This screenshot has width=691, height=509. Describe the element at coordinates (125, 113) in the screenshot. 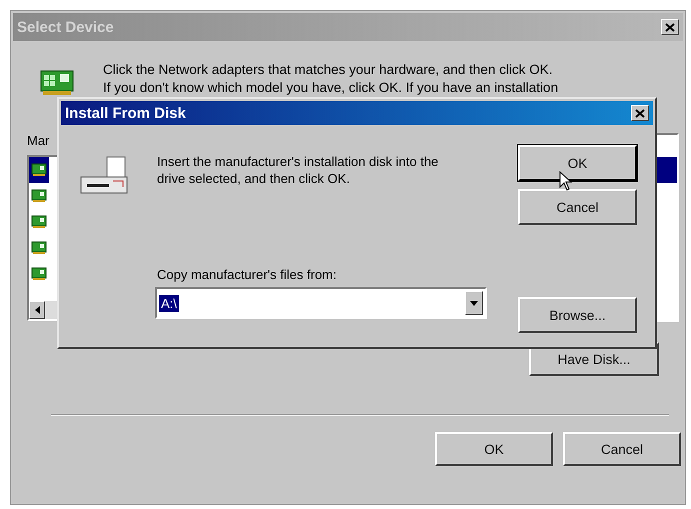

I see `dialog-title: Install From Disk` at that location.